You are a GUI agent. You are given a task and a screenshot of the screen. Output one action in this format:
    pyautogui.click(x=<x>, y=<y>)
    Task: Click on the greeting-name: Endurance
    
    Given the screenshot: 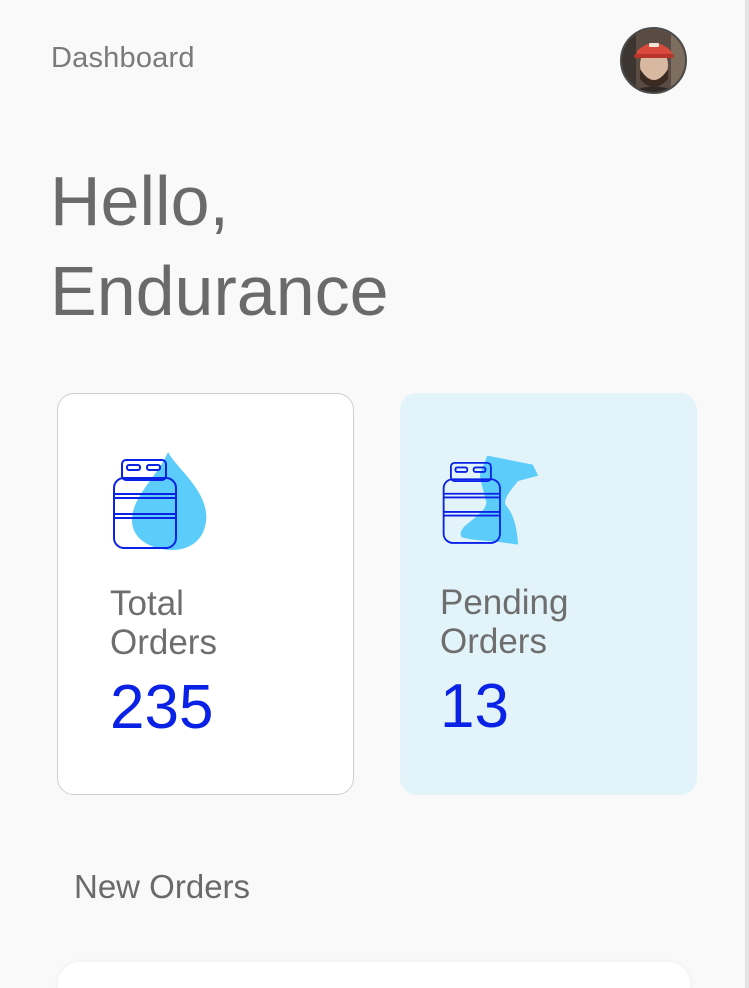 What is the action you would take?
    pyautogui.click(x=219, y=291)
    